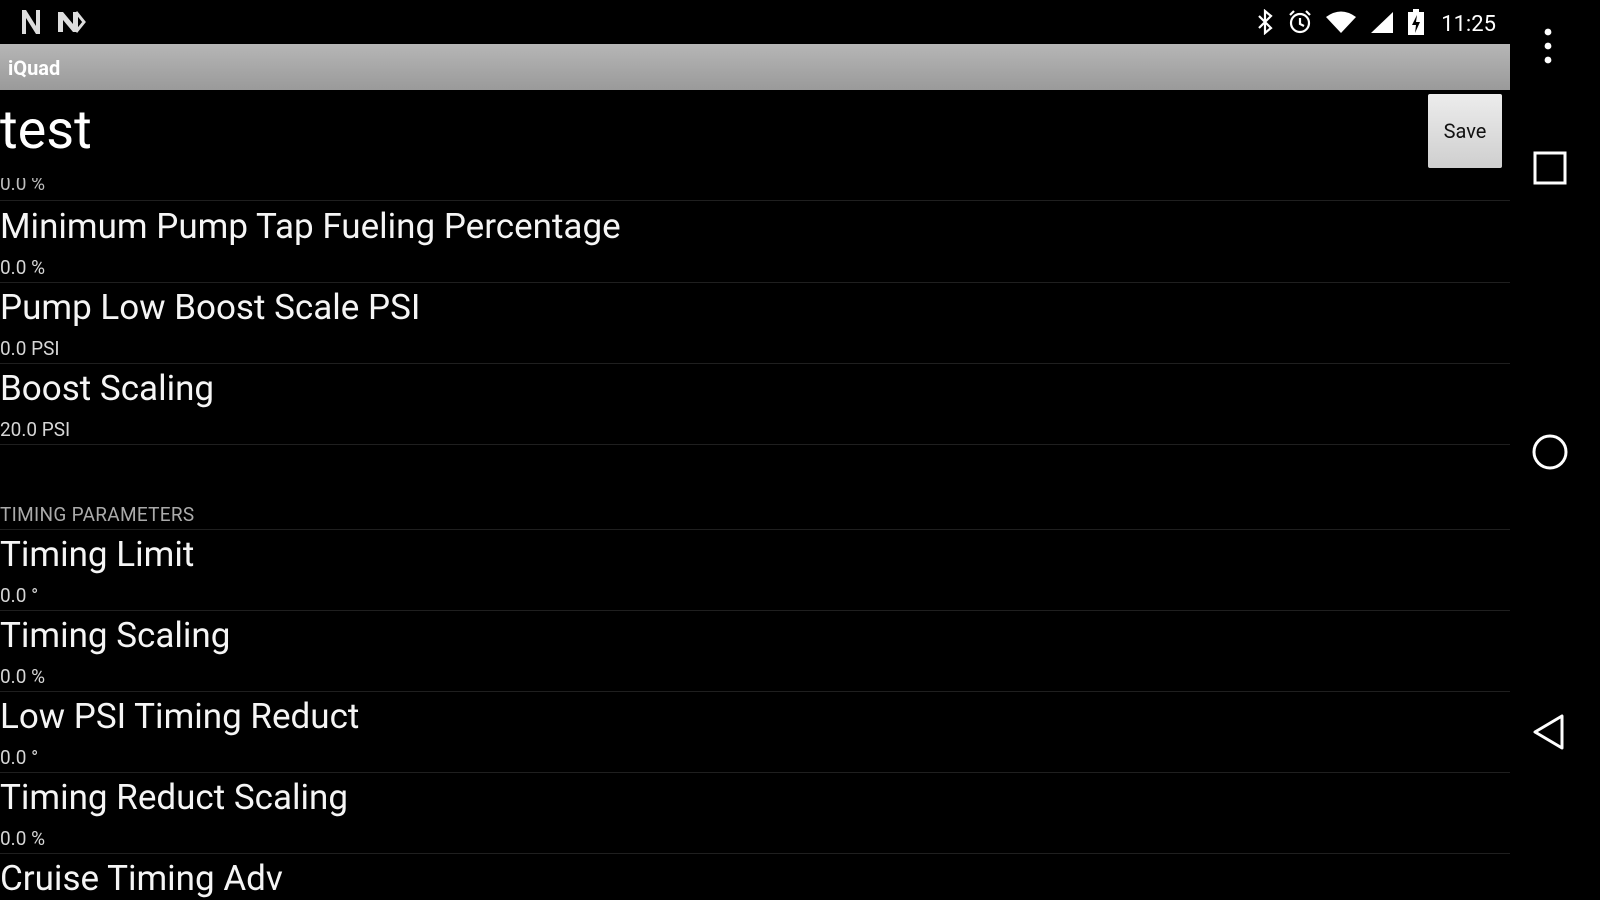 This screenshot has height=900, width=1600. Describe the element at coordinates (107, 388) in the screenshot. I see `item-title: Boost Scaling` at that location.